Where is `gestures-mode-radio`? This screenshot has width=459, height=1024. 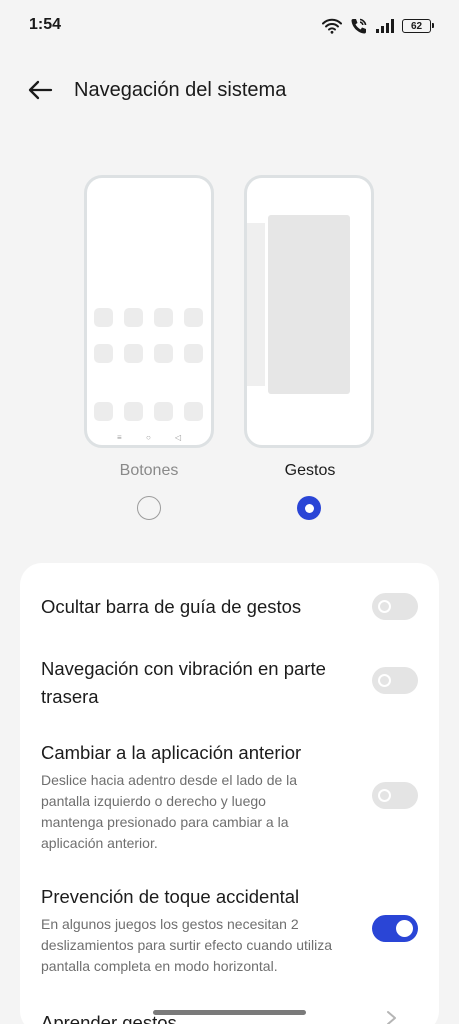 gestures-mode-radio is located at coordinates (309, 508).